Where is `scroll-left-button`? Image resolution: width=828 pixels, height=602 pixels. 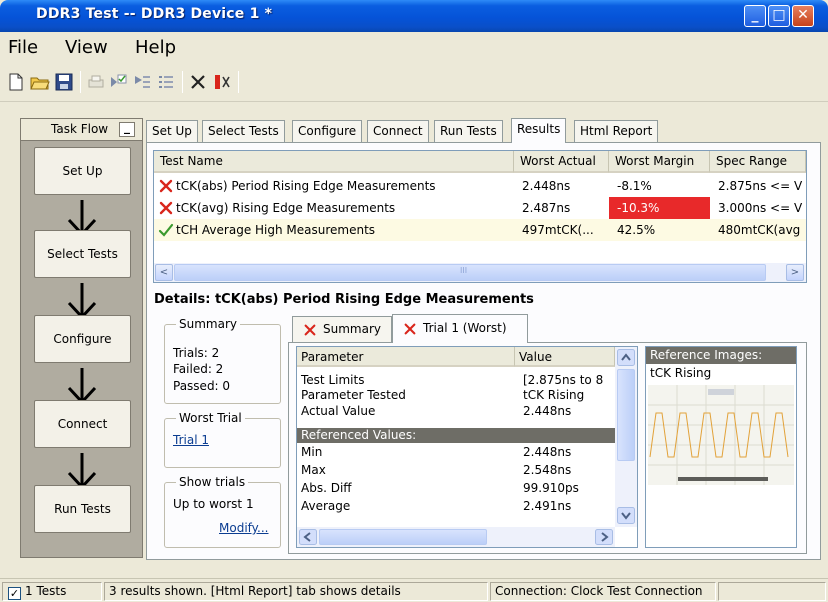 scroll-left-button is located at coordinates (308, 537).